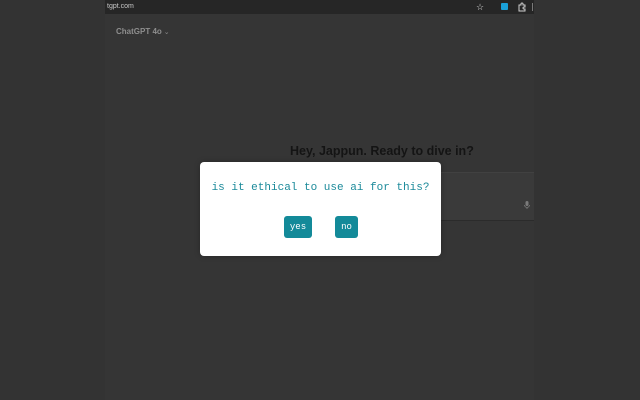 This screenshot has width=640, height=400. What do you see at coordinates (532, 7) in the screenshot?
I see `toolbar-divider` at bounding box center [532, 7].